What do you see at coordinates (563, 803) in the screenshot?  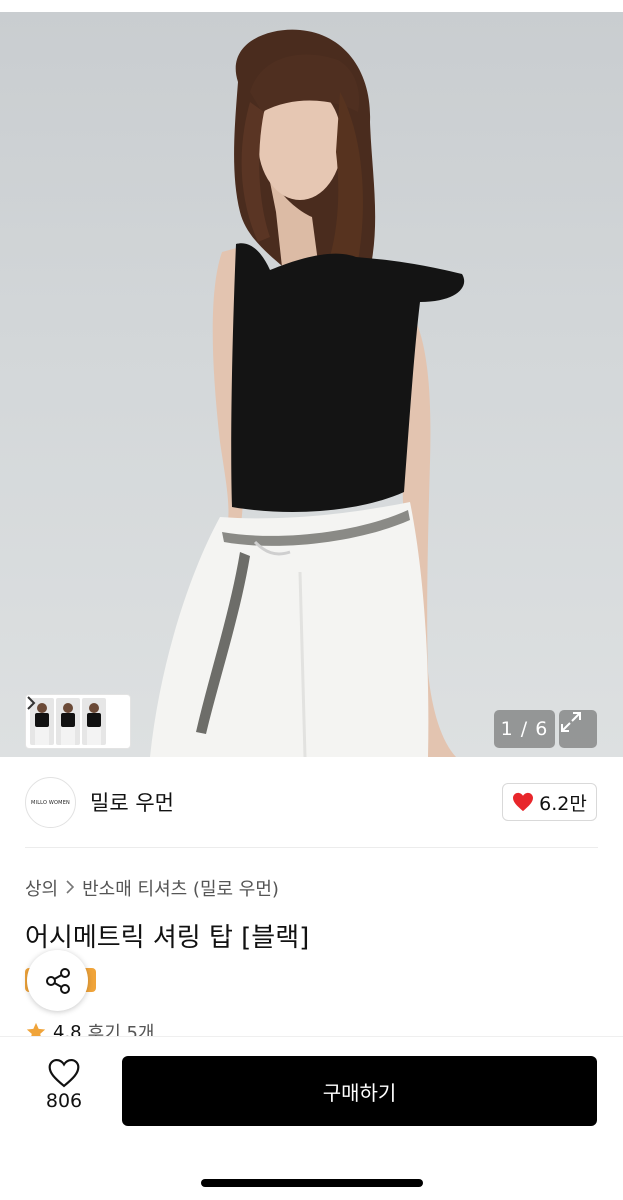 I see `brand-like-count: 6.2만` at bounding box center [563, 803].